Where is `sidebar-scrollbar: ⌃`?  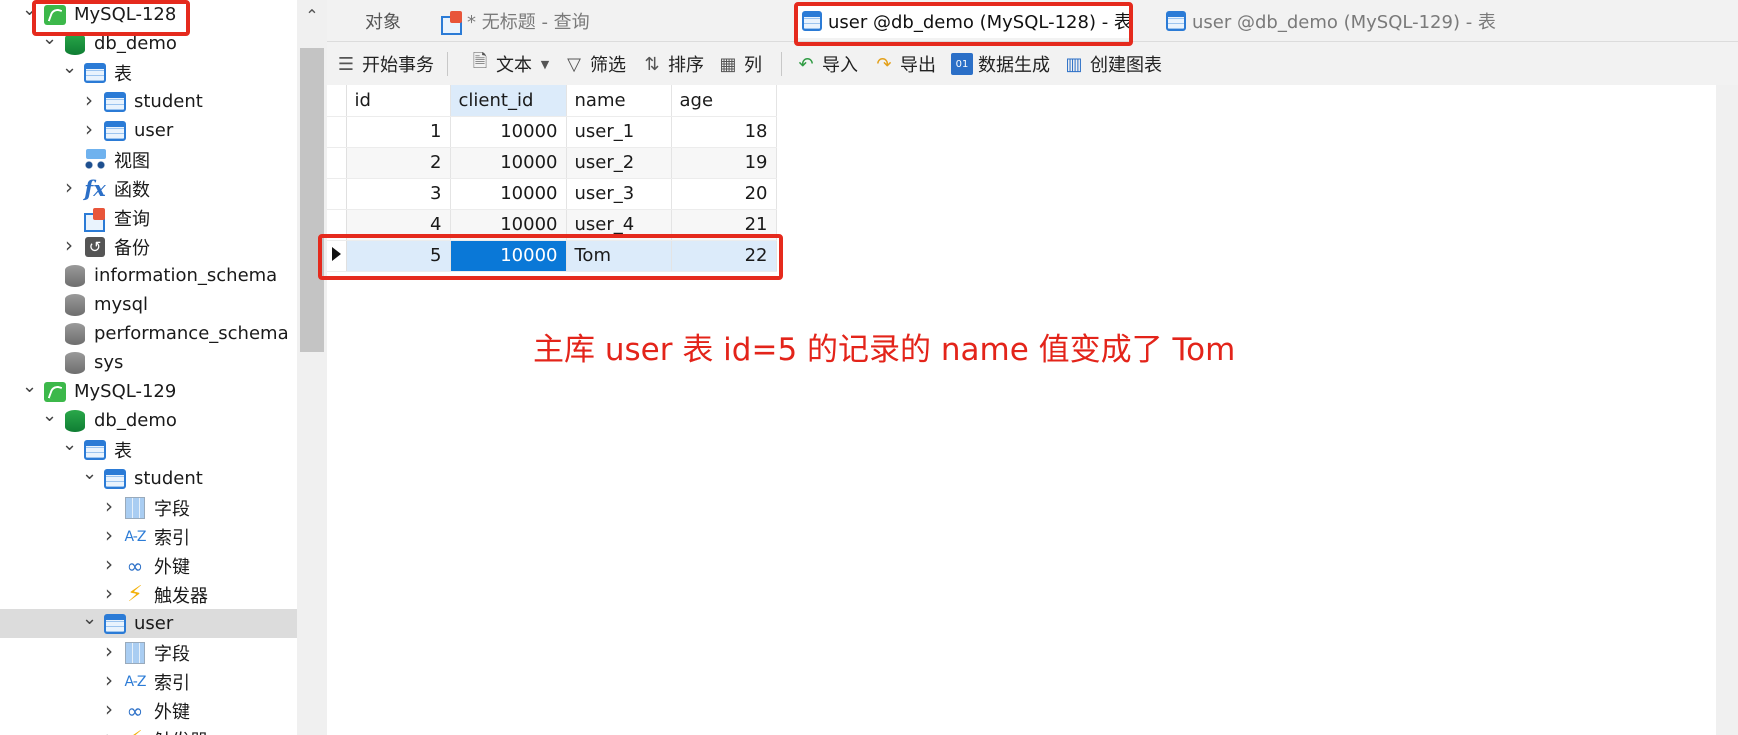
sidebar-scrollbar: ⌃ is located at coordinates (312, 367).